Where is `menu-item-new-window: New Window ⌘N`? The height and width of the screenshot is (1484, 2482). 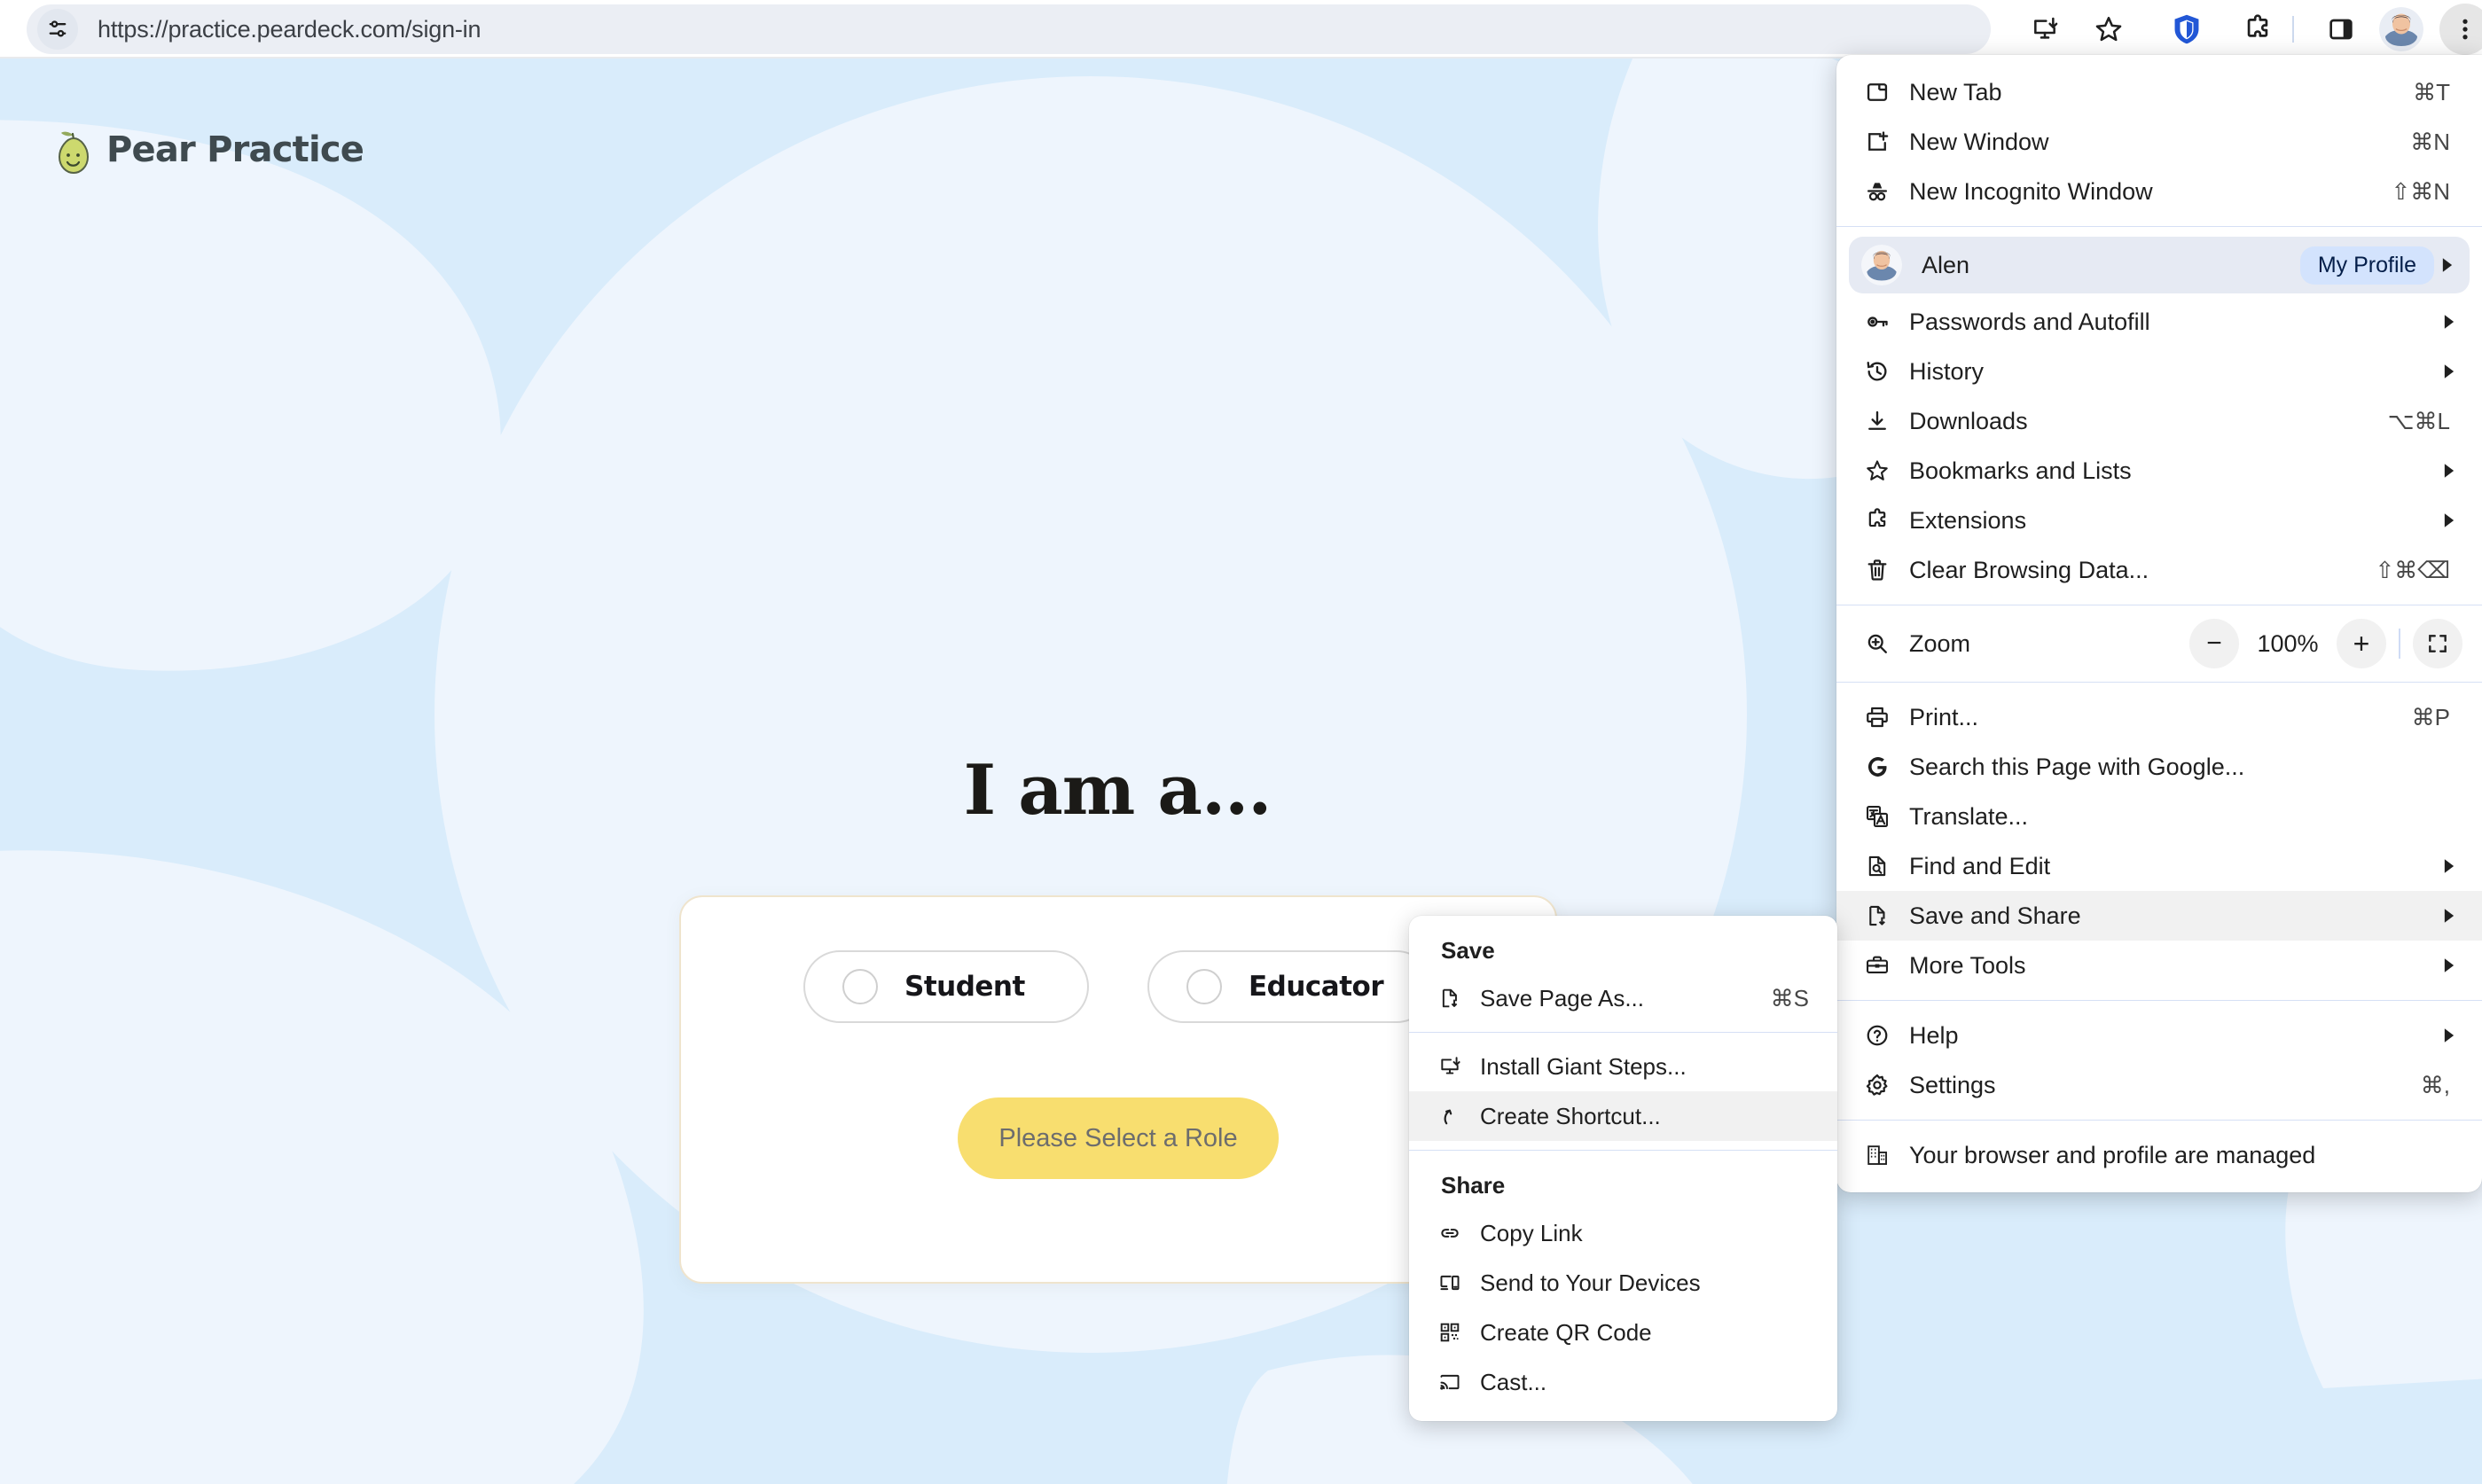
menu-item-new-window: New Window ⌘N is located at coordinates (2159, 142).